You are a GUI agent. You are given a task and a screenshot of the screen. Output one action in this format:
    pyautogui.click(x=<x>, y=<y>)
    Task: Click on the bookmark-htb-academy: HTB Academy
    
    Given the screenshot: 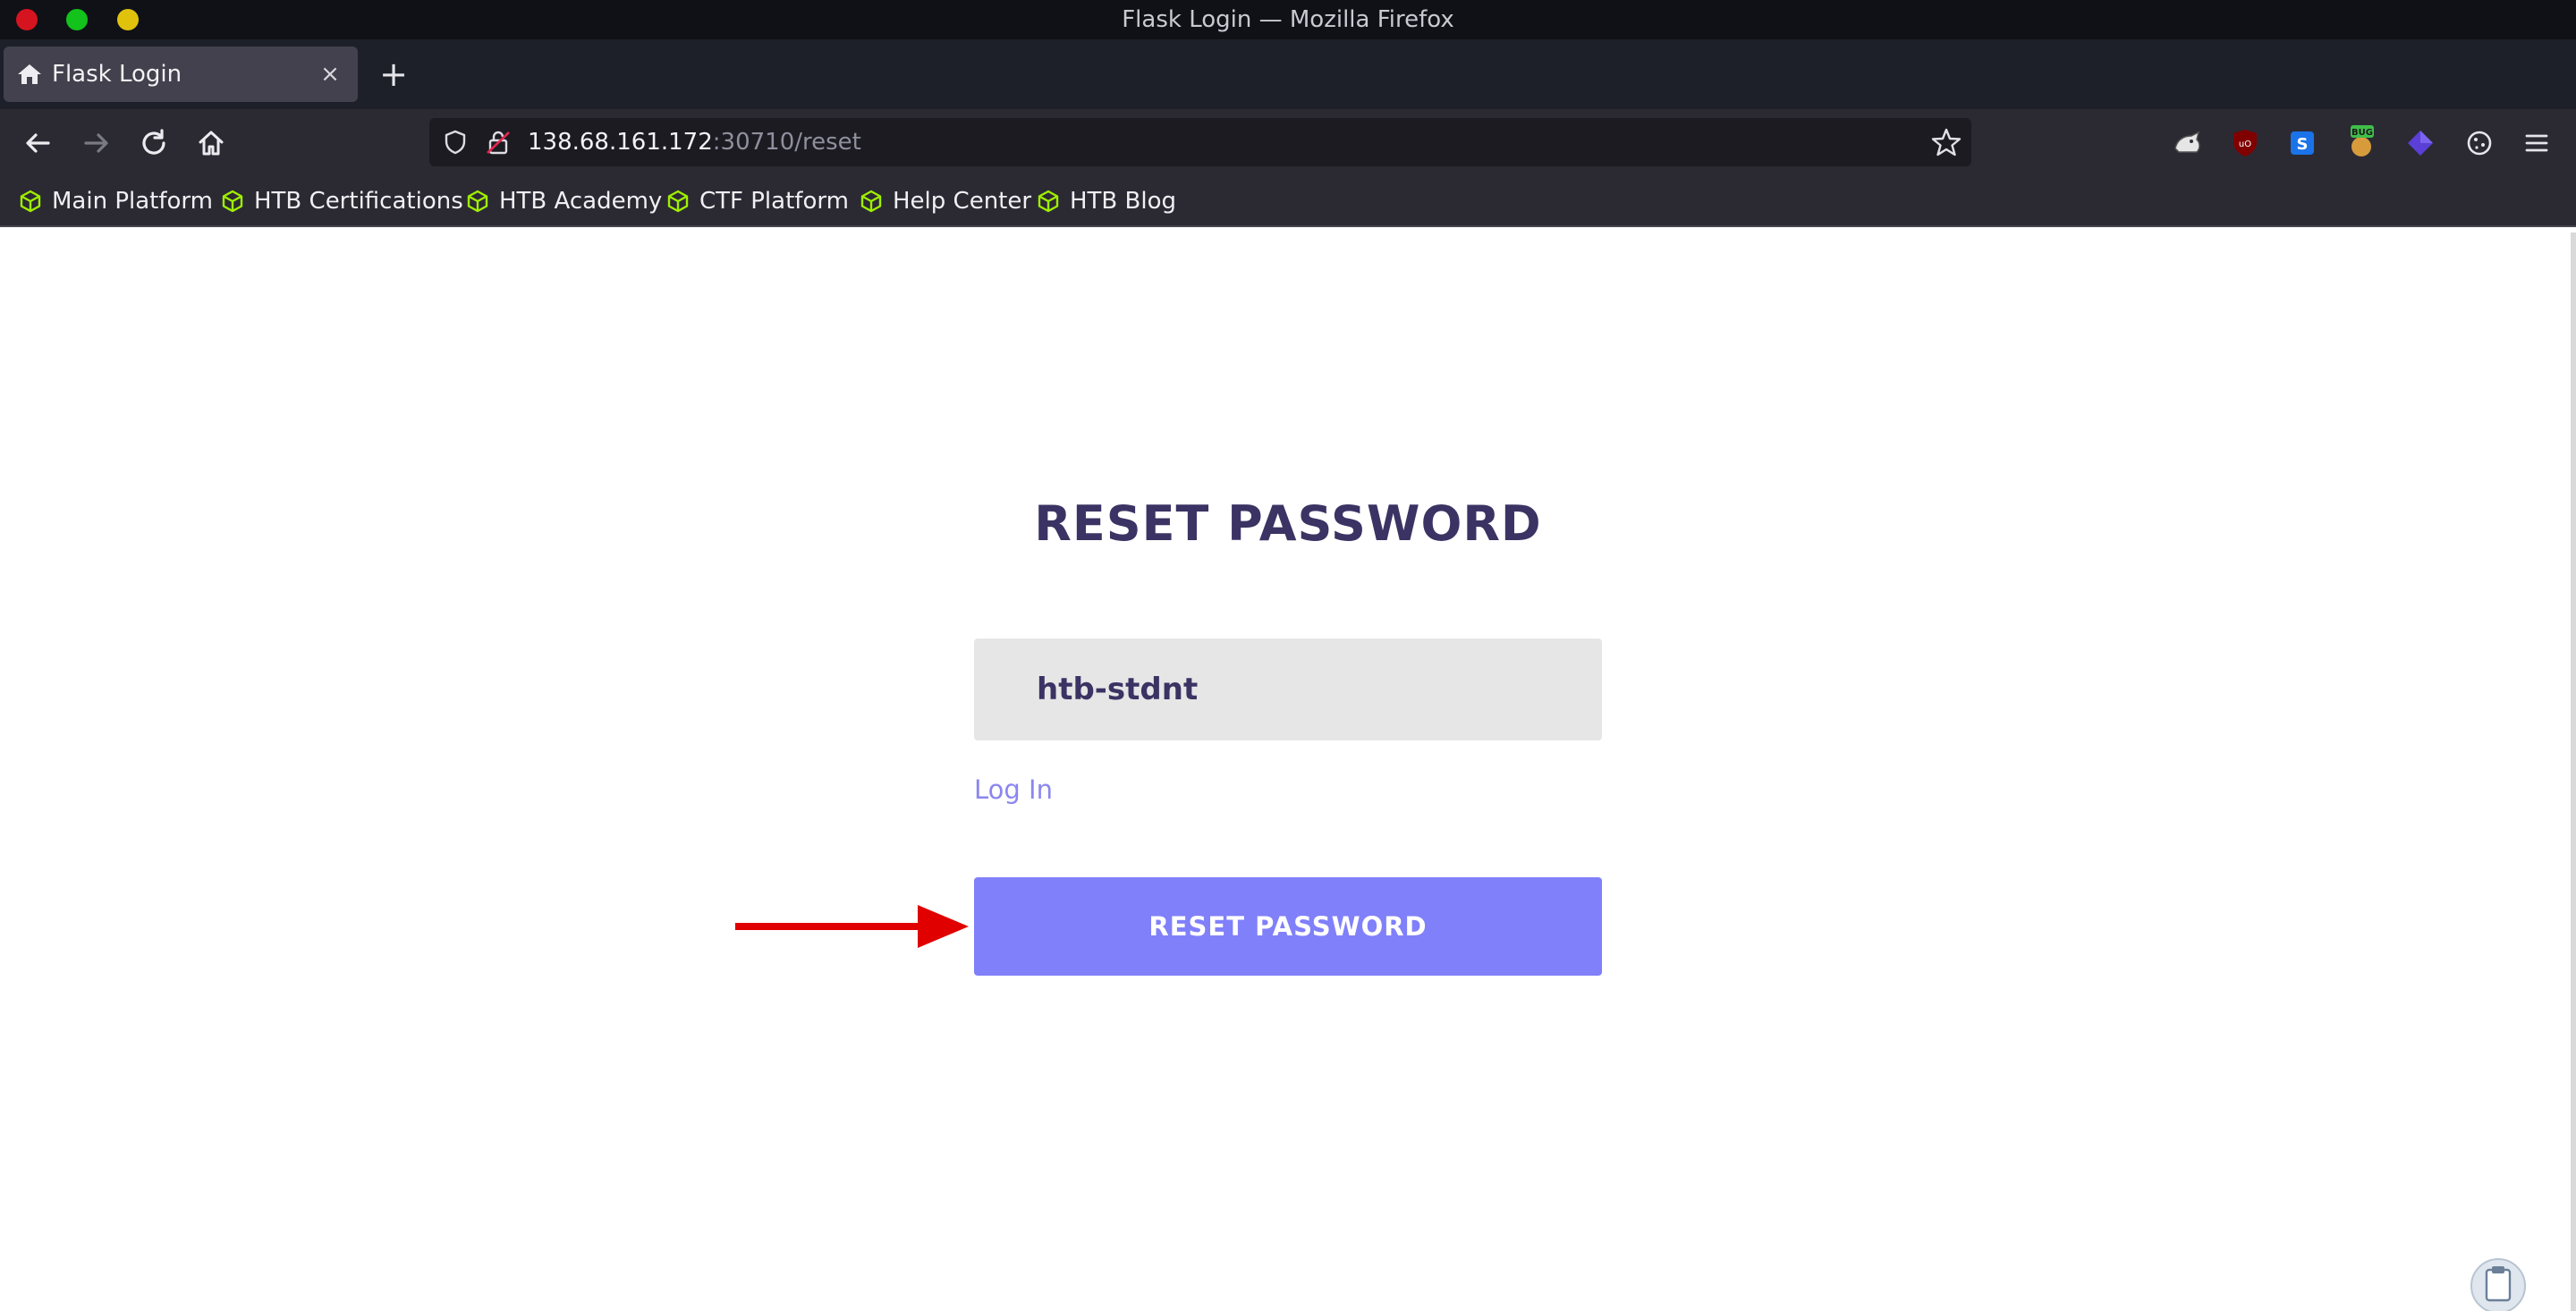 What is the action you would take?
    pyautogui.click(x=563, y=201)
    